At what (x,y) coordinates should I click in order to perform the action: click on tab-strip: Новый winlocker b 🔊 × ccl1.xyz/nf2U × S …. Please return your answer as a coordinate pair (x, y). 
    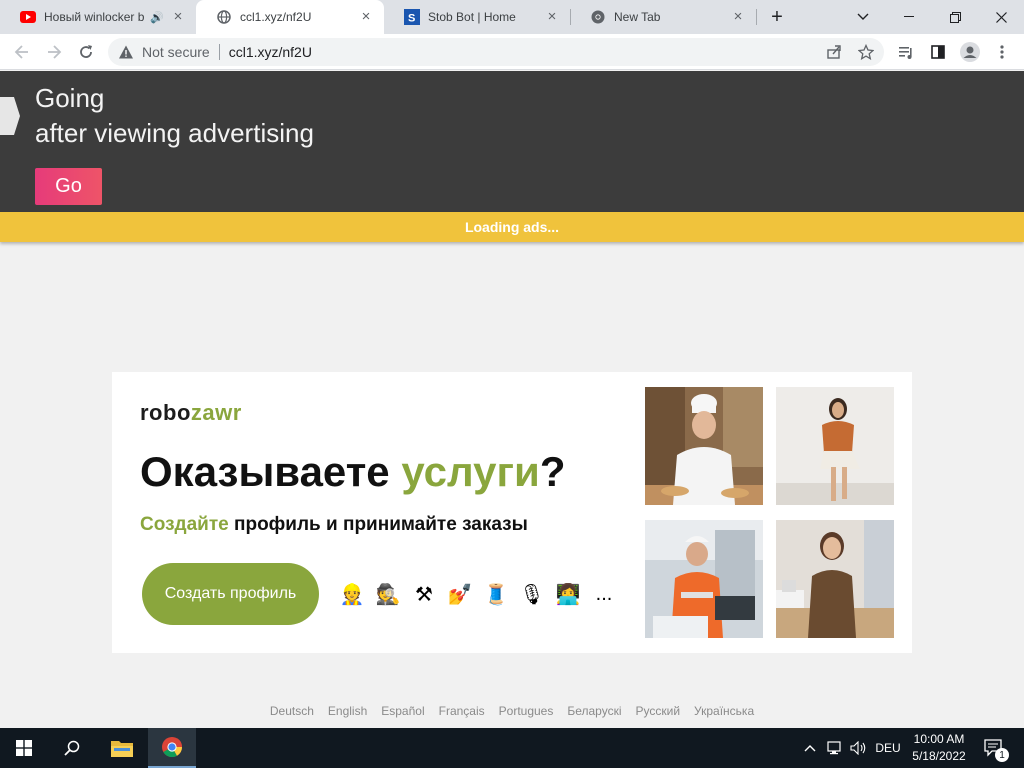
    Looking at the image, I should click on (512, 17).